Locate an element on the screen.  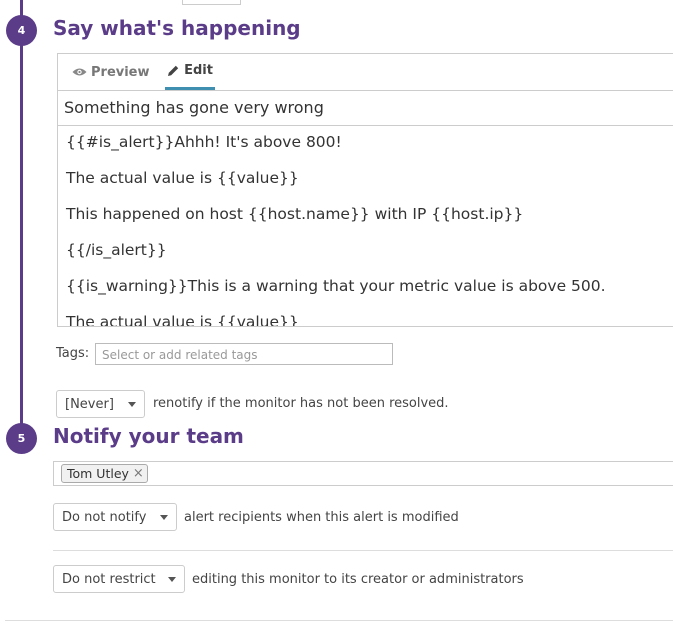
restrict-select-value: Do not restrict is located at coordinates (109, 579).